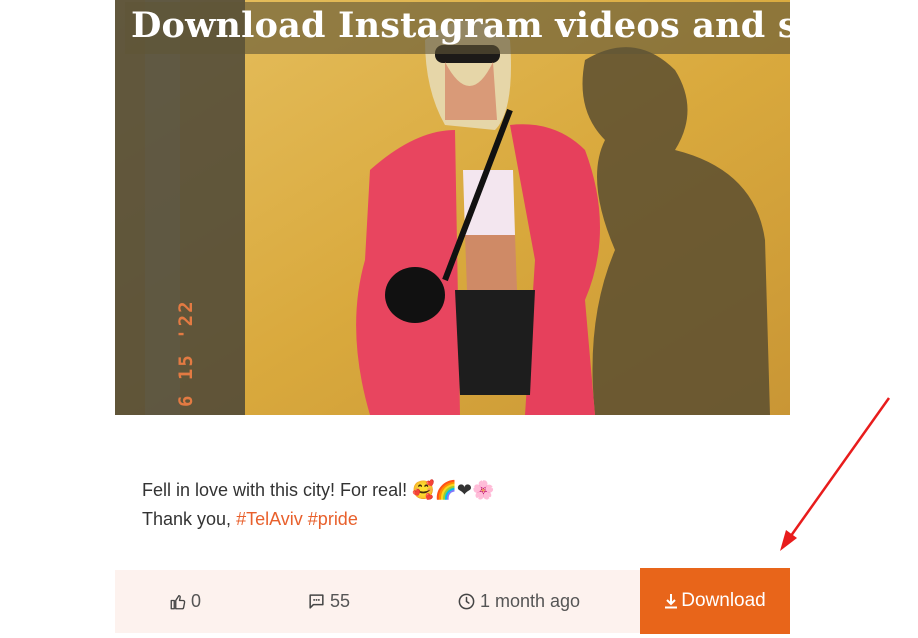 This screenshot has height=638, width=918. Describe the element at coordinates (723, 600) in the screenshot. I see `download-button-label: Download` at that location.